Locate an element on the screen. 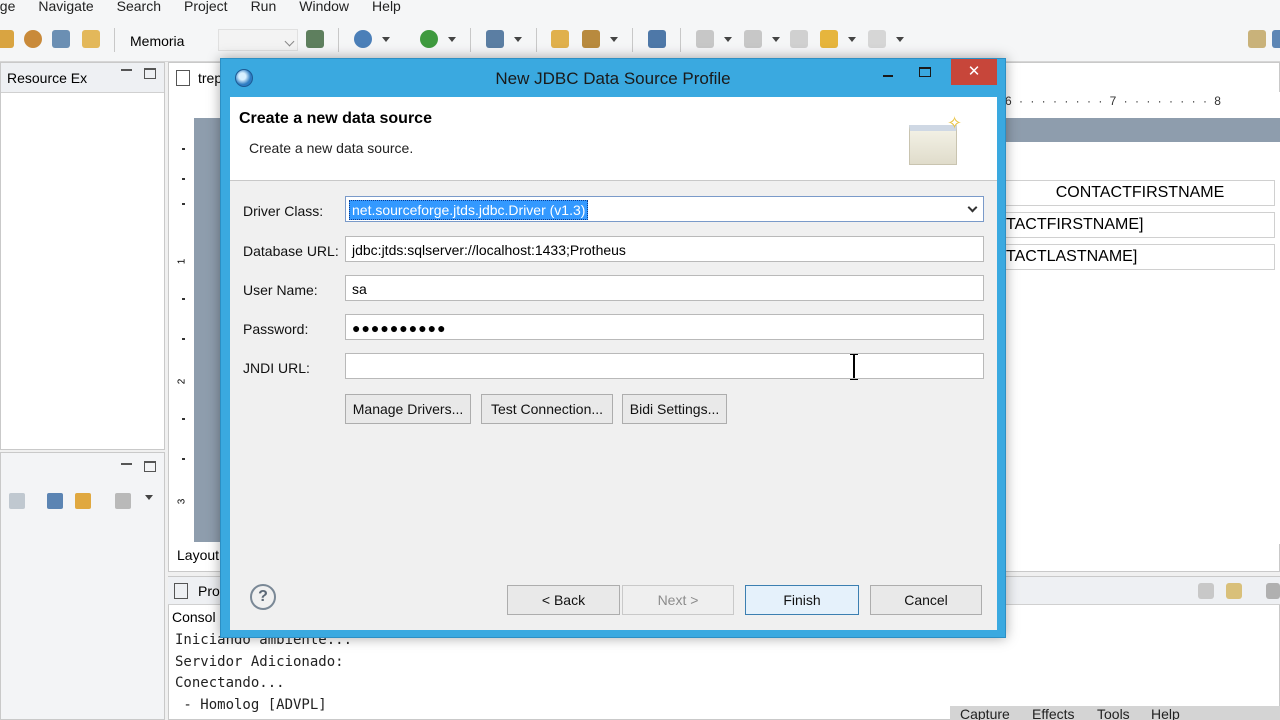 This screenshot has width=1280, height=720. pin-console-icon is located at coordinates (1273, 591).